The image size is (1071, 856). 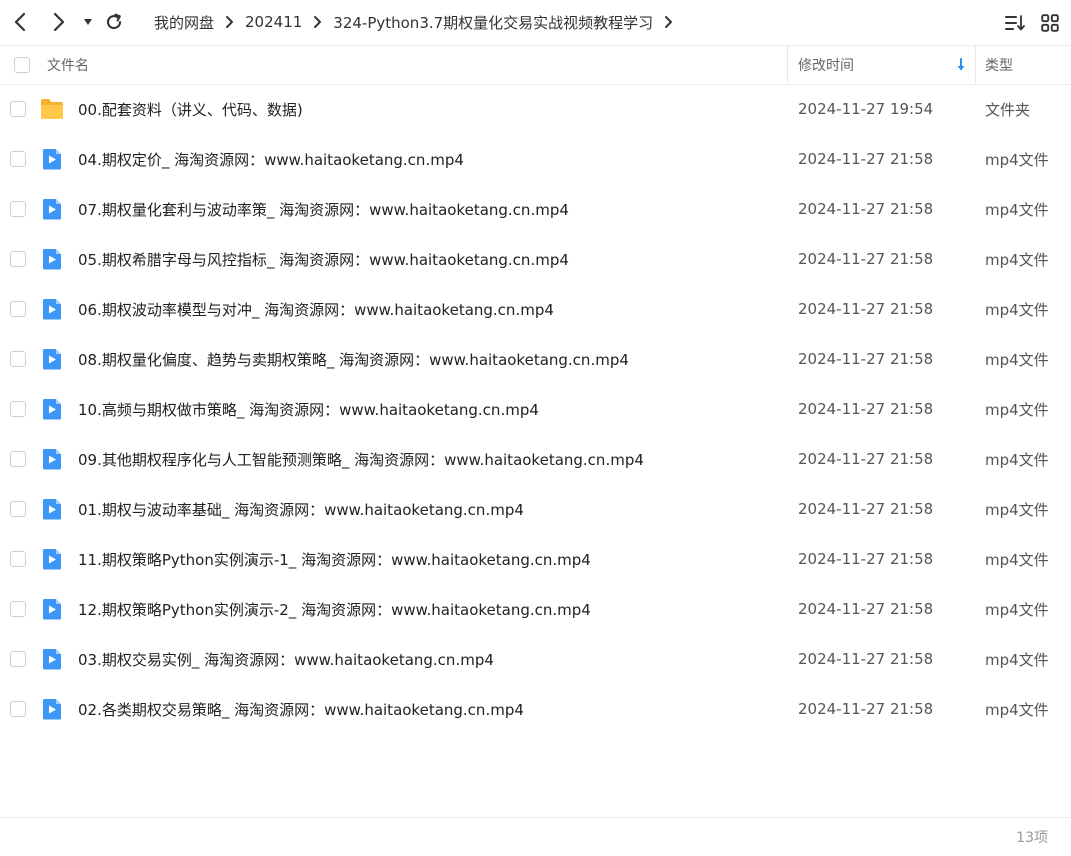 I want to click on file-modified-time: 2024-11-27 19:54, so click(x=866, y=109).